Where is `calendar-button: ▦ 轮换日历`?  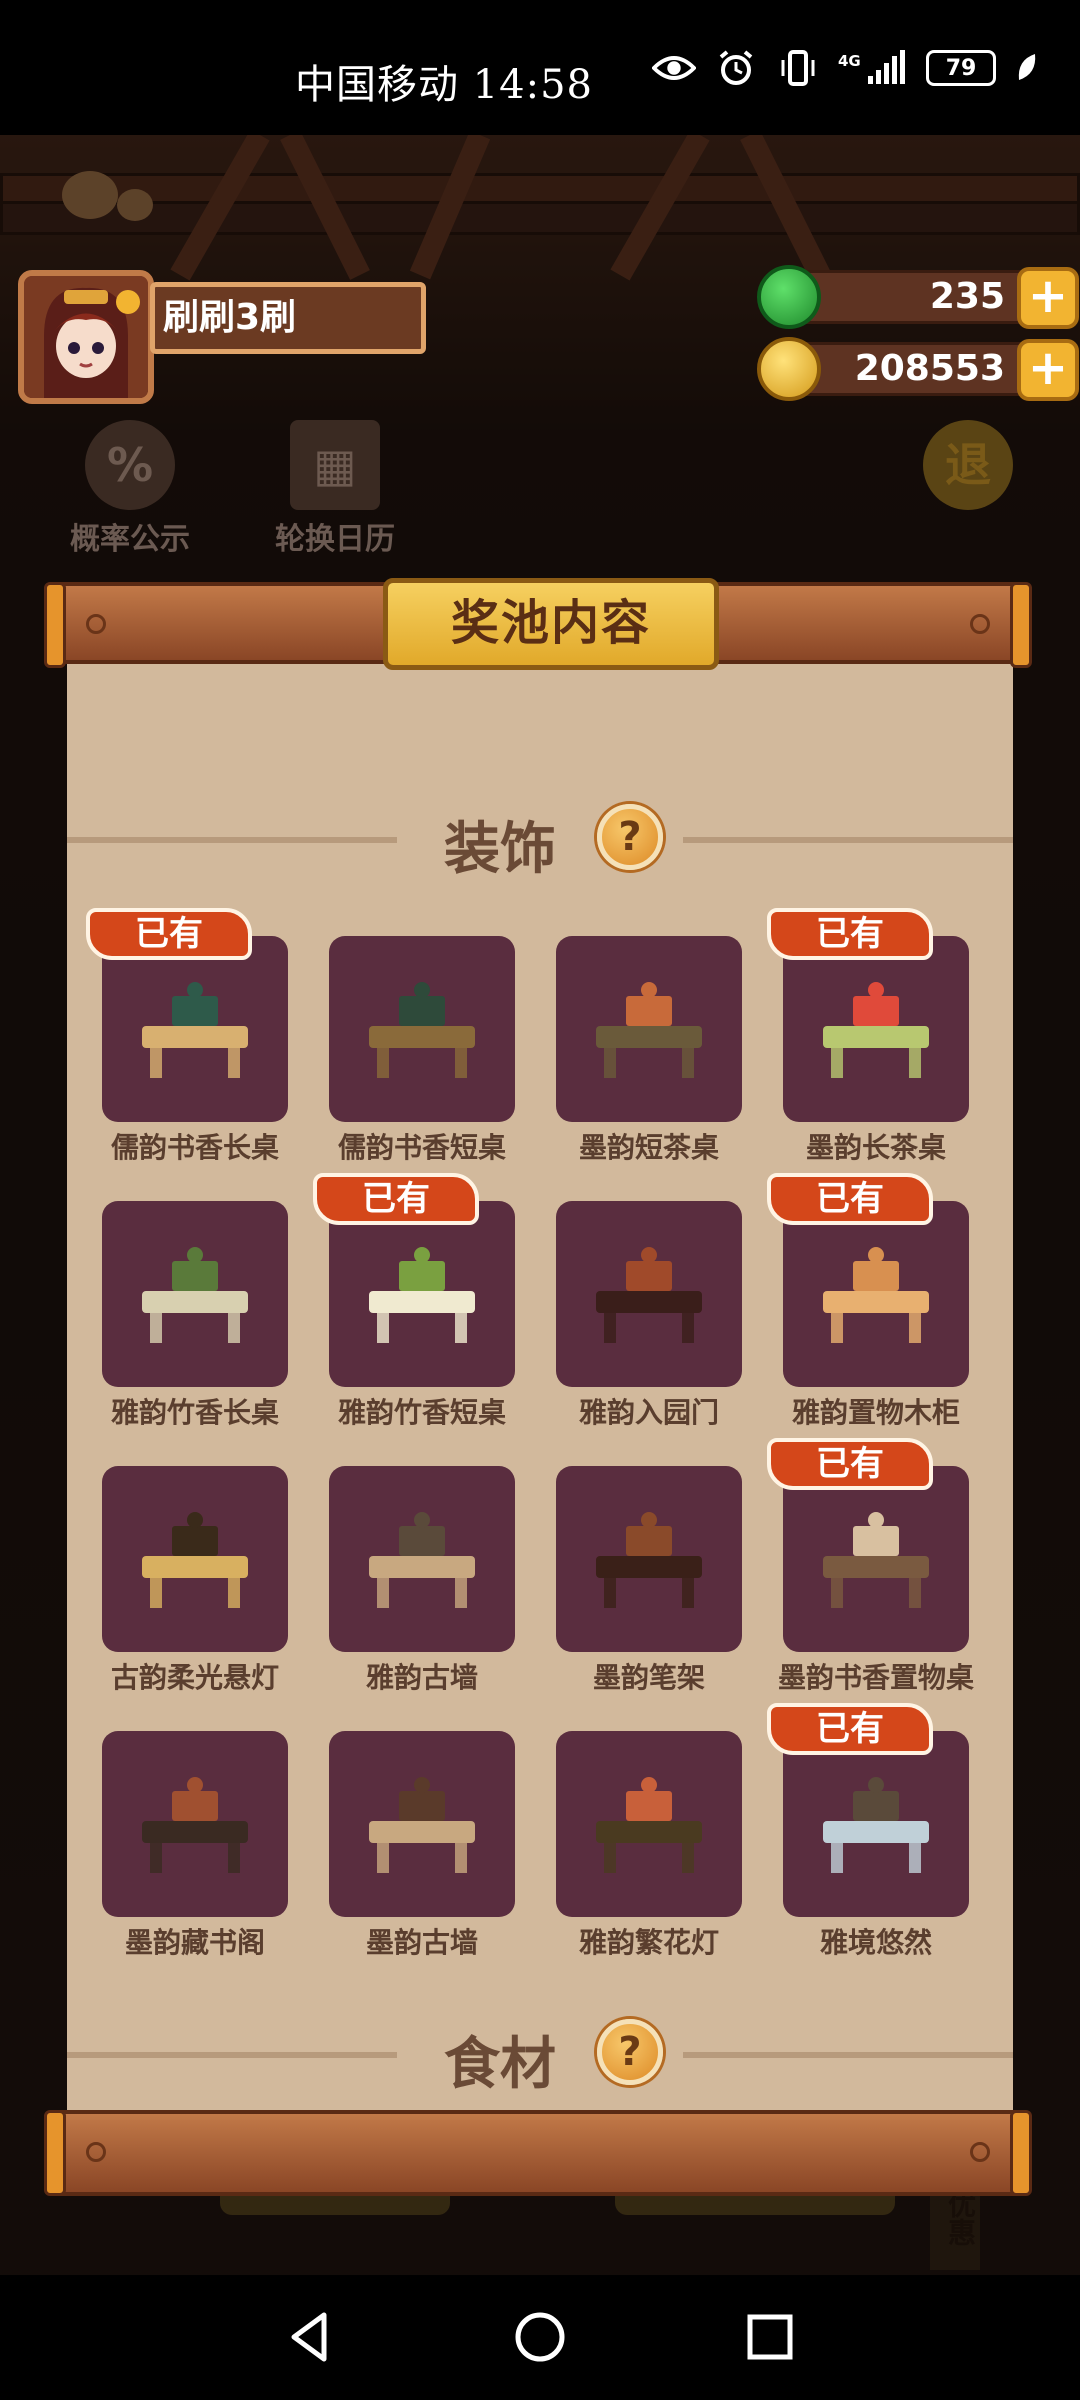
calendar-button: ▦ 轮换日历 is located at coordinates (335, 489).